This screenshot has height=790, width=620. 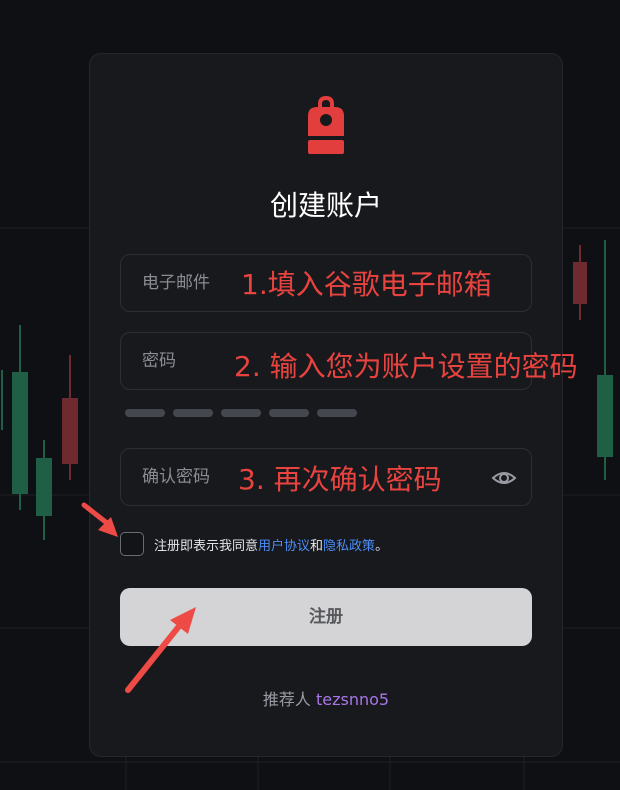 What do you see at coordinates (132, 544) in the screenshot?
I see `agree-checkbox` at bounding box center [132, 544].